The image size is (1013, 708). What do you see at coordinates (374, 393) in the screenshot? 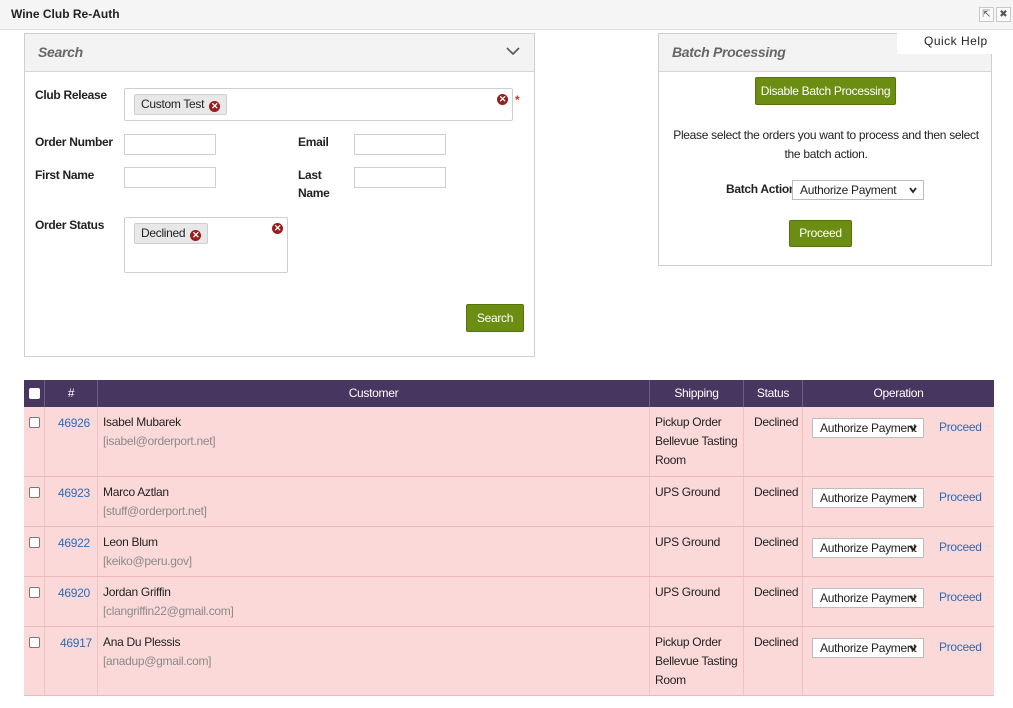
I see `header-customer: Customer` at bounding box center [374, 393].